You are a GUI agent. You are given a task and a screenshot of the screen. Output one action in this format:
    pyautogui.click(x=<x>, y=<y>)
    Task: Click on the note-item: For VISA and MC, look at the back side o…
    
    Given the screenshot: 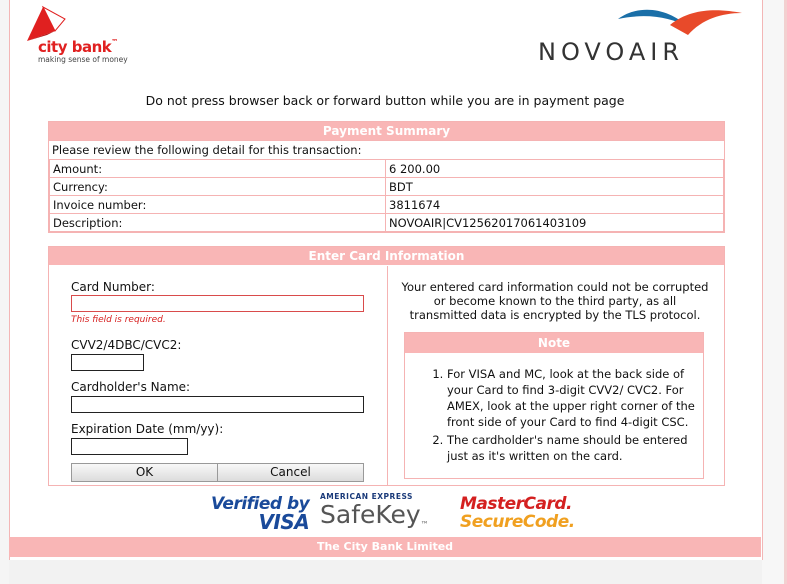 What is the action you would take?
    pyautogui.click(x=572, y=398)
    